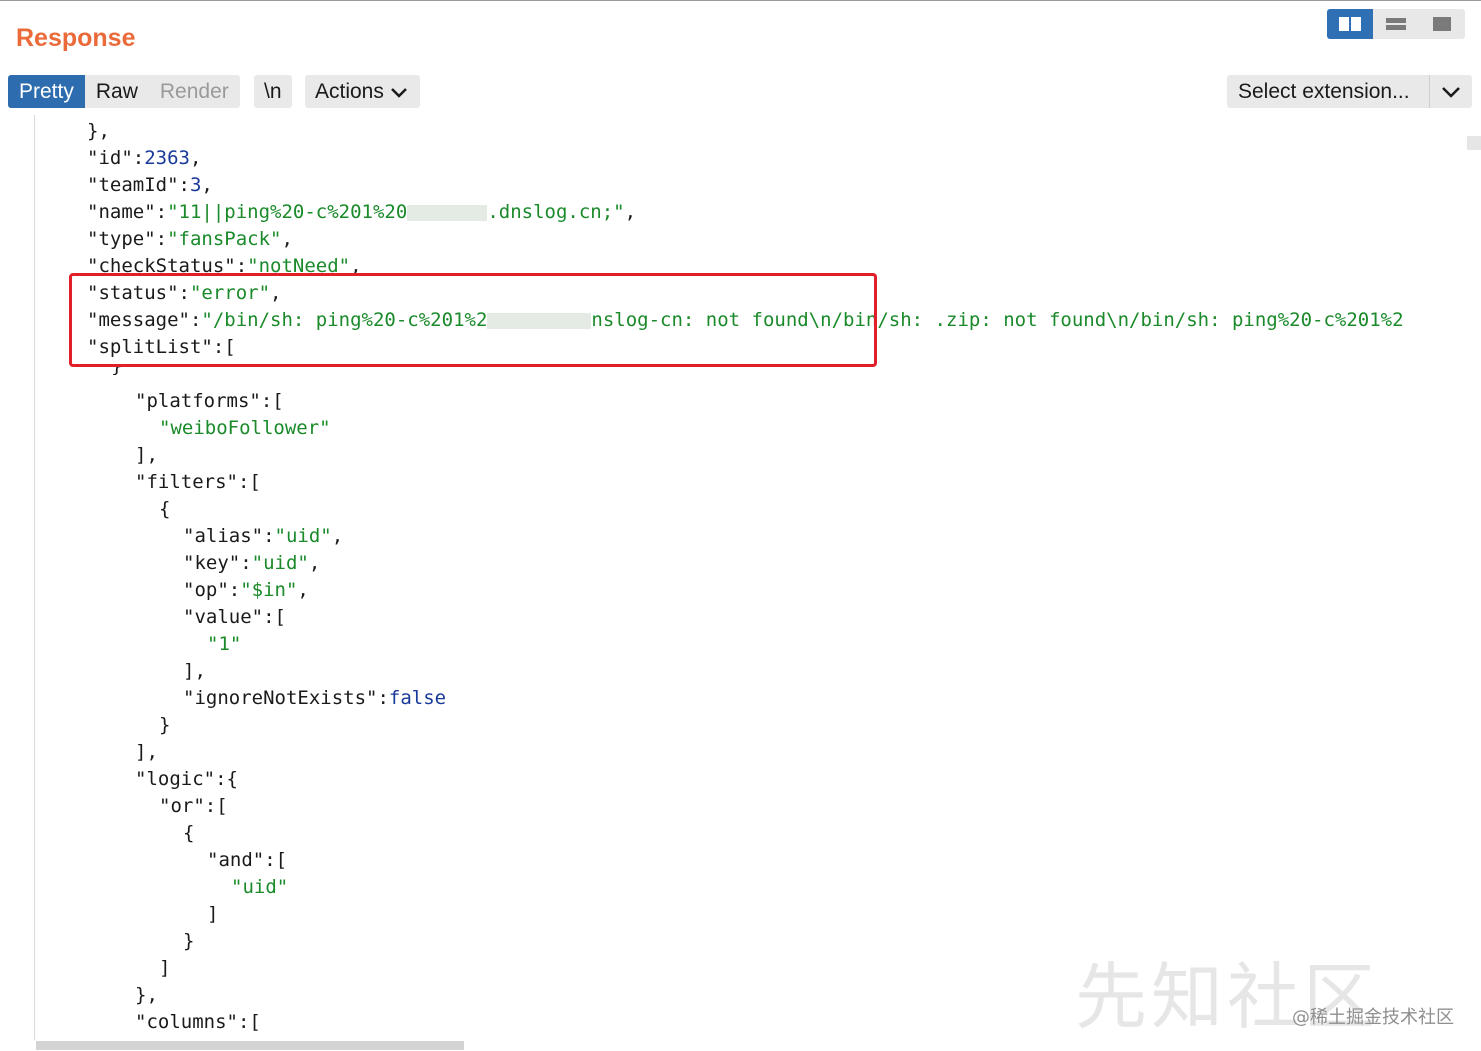  What do you see at coordinates (263, 536) in the screenshot?
I see `code-line: "alias":"uid",` at bounding box center [263, 536].